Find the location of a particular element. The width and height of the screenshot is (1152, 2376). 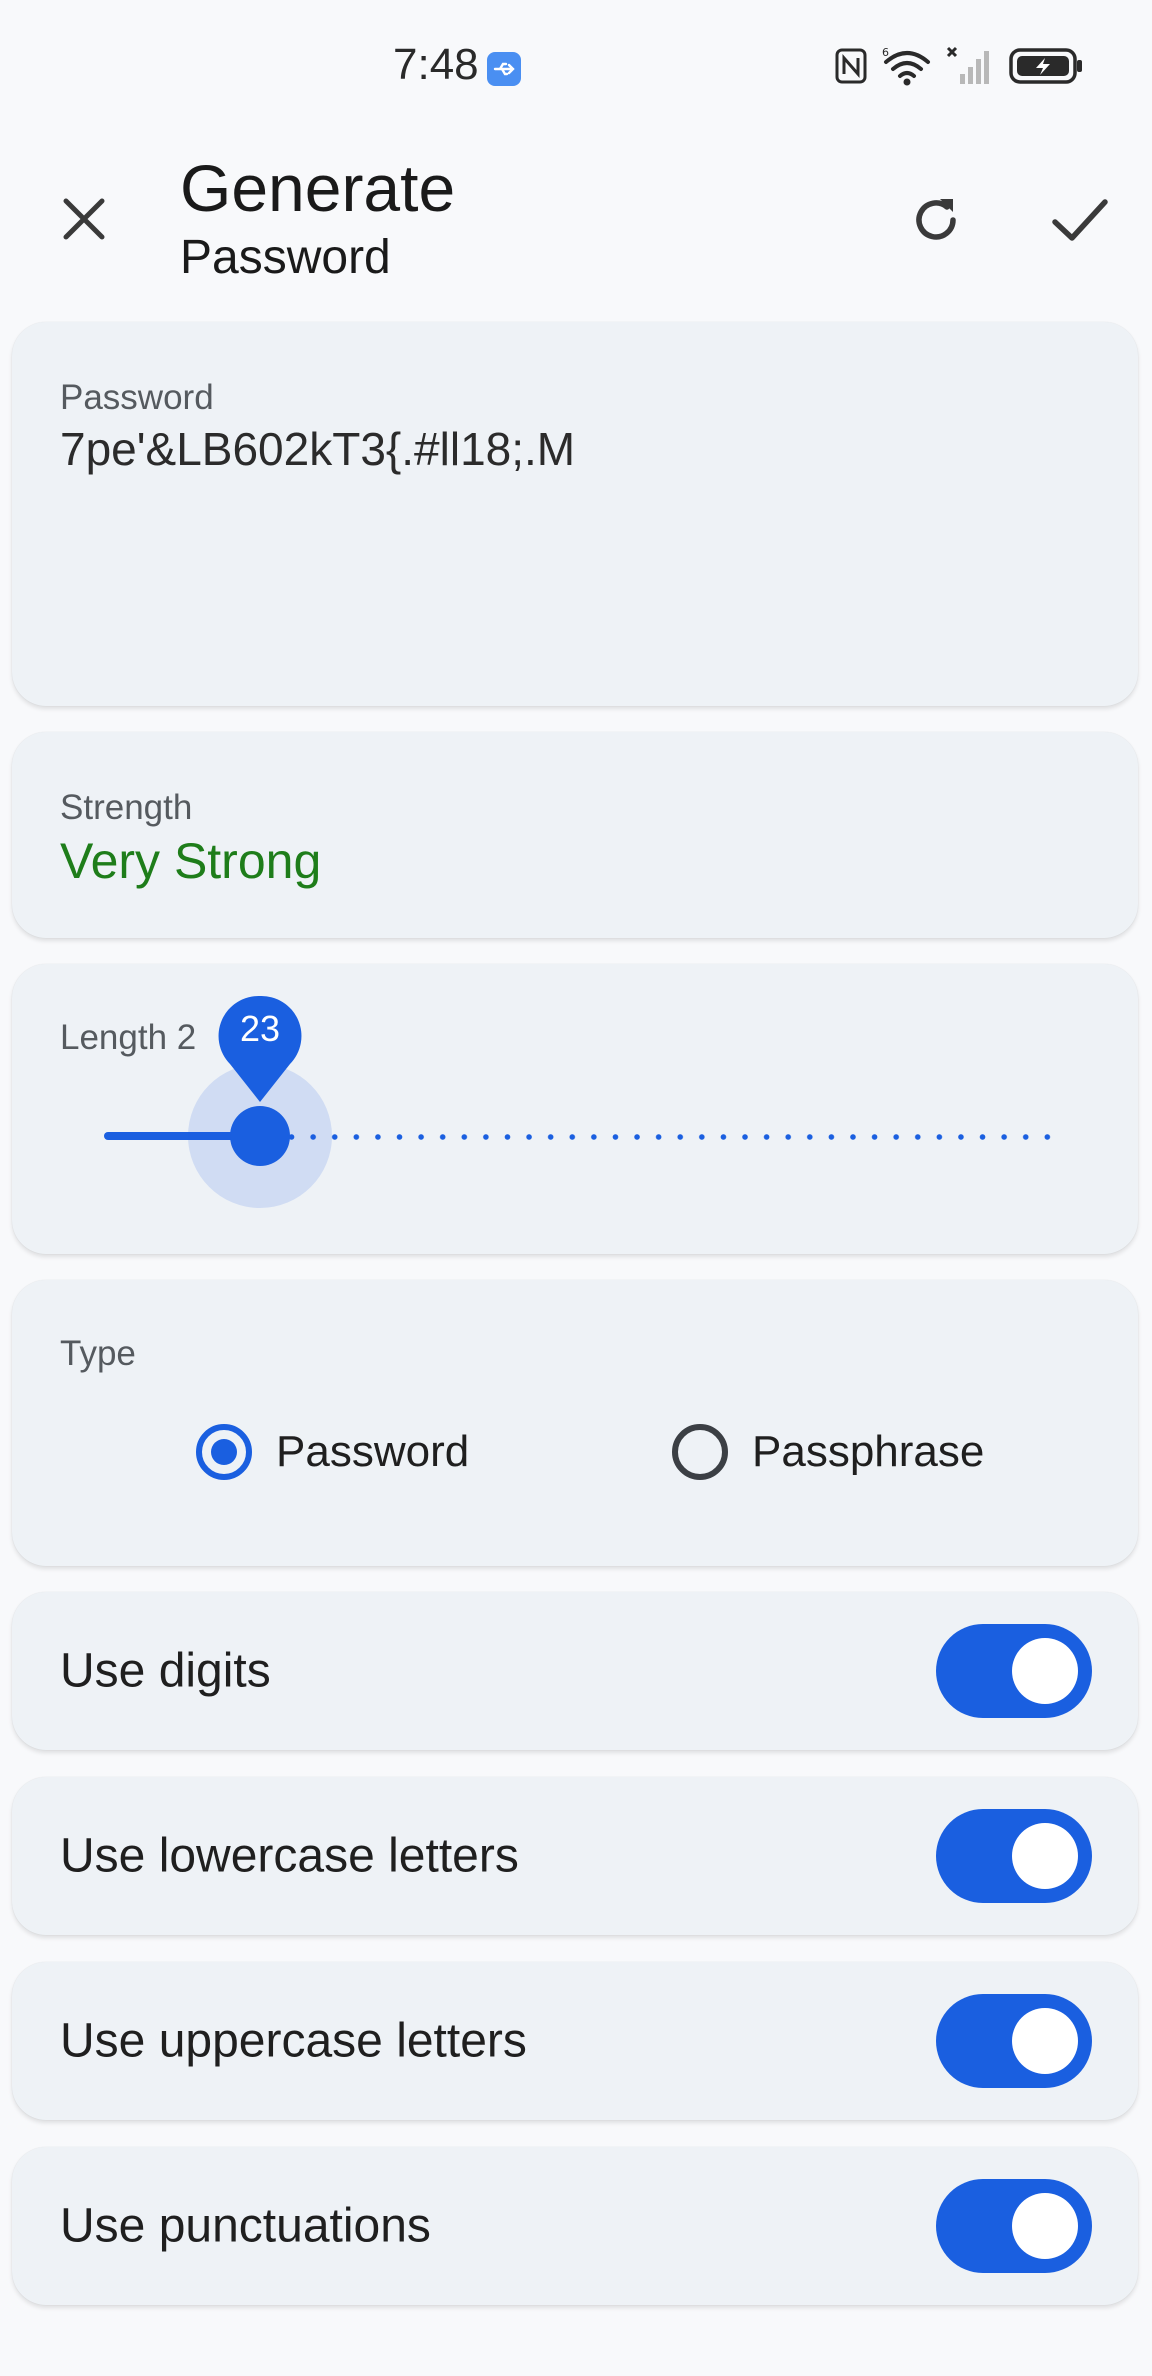

close-button is located at coordinates (84, 219).